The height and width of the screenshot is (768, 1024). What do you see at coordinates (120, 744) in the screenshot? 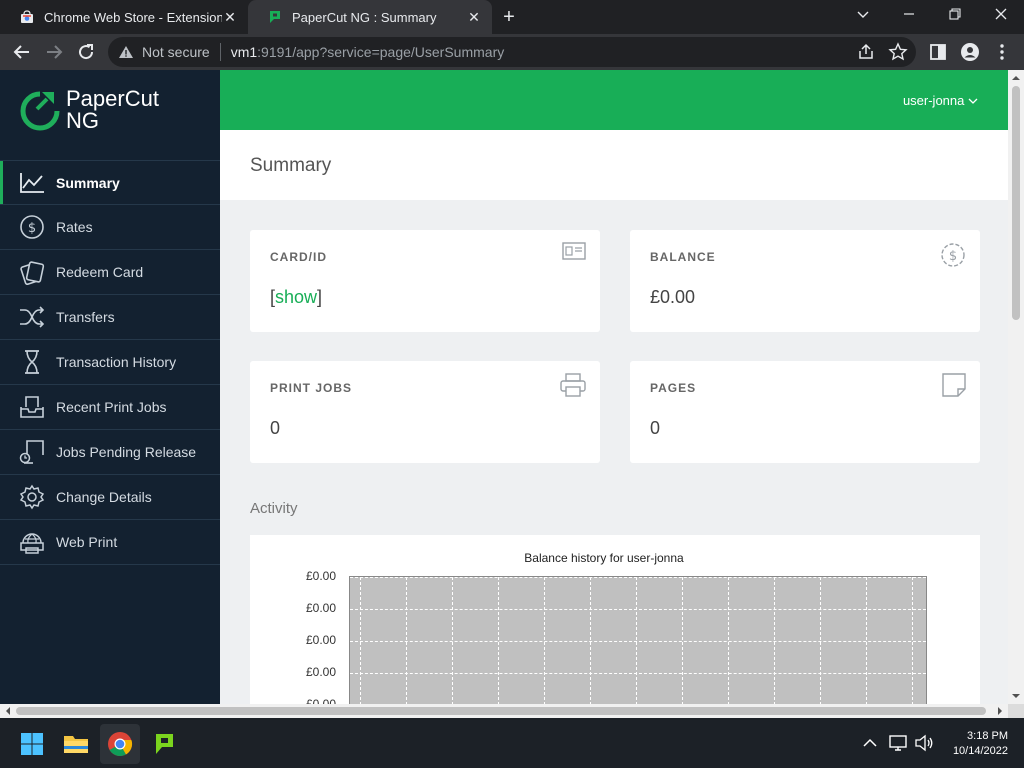
I see `taskbar-chrome` at bounding box center [120, 744].